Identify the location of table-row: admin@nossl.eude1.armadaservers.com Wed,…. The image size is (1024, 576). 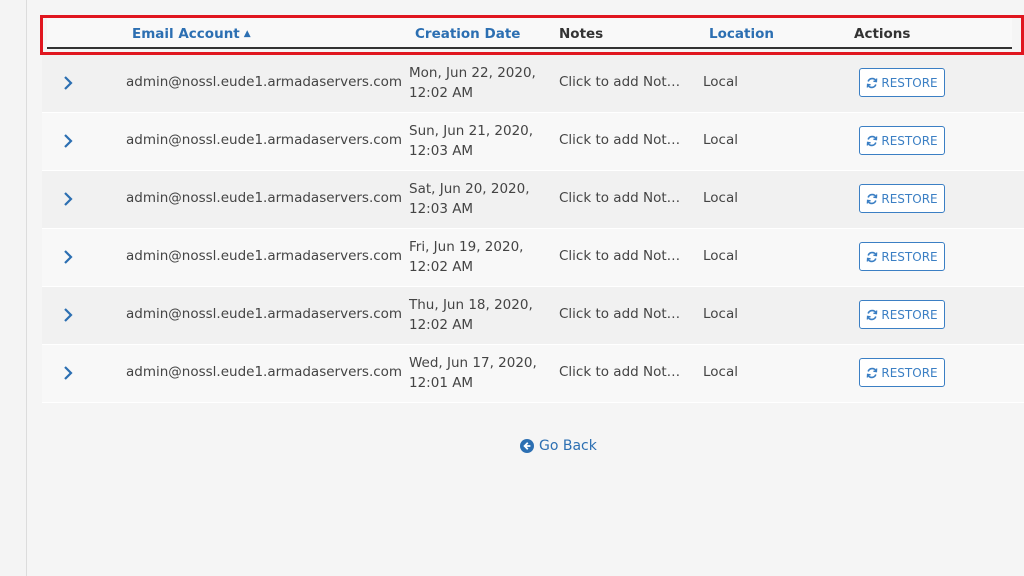
(533, 374).